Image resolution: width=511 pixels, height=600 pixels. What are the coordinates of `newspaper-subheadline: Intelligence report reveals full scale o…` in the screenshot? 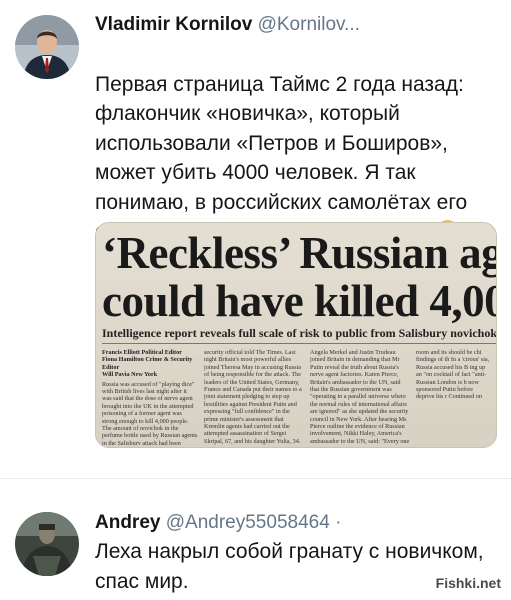 It's located at (299, 333).